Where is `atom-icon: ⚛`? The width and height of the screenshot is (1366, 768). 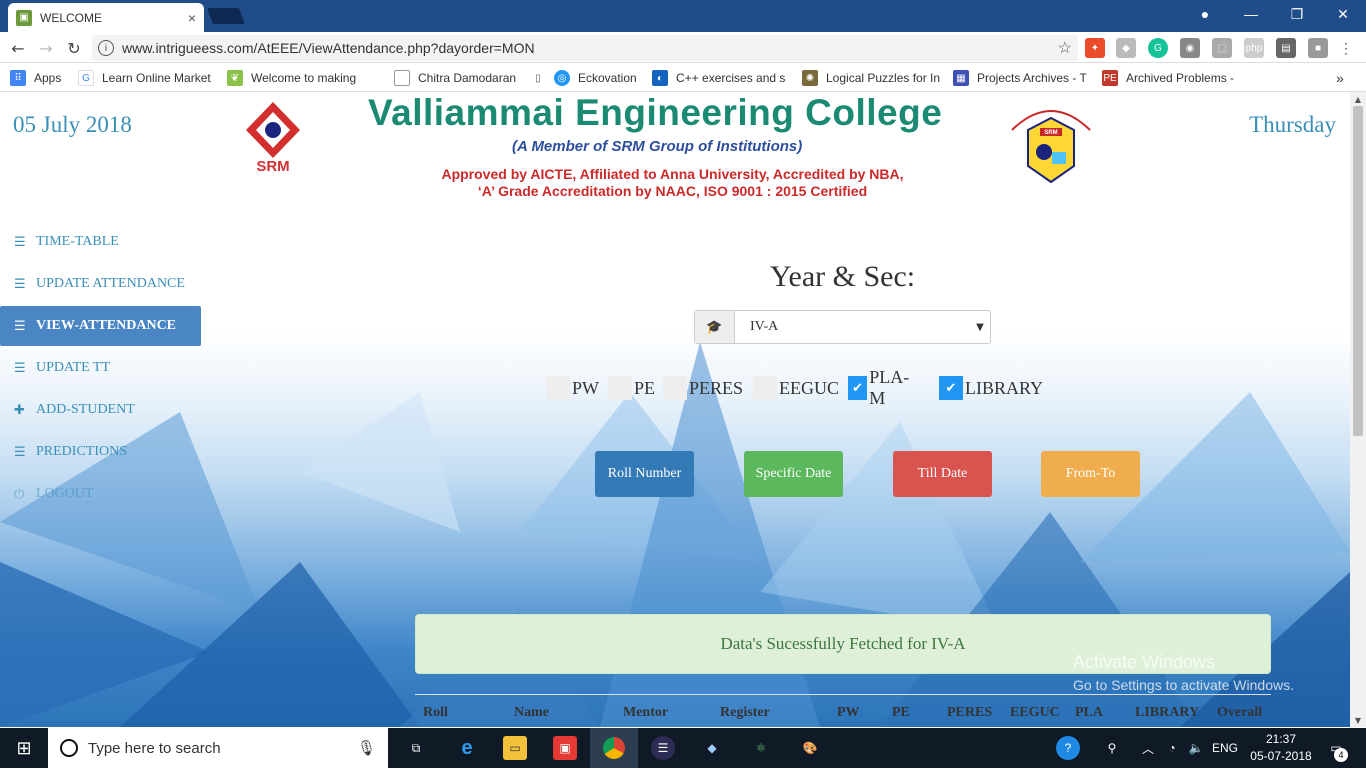
atom-icon: ⚛ is located at coordinates (761, 748).